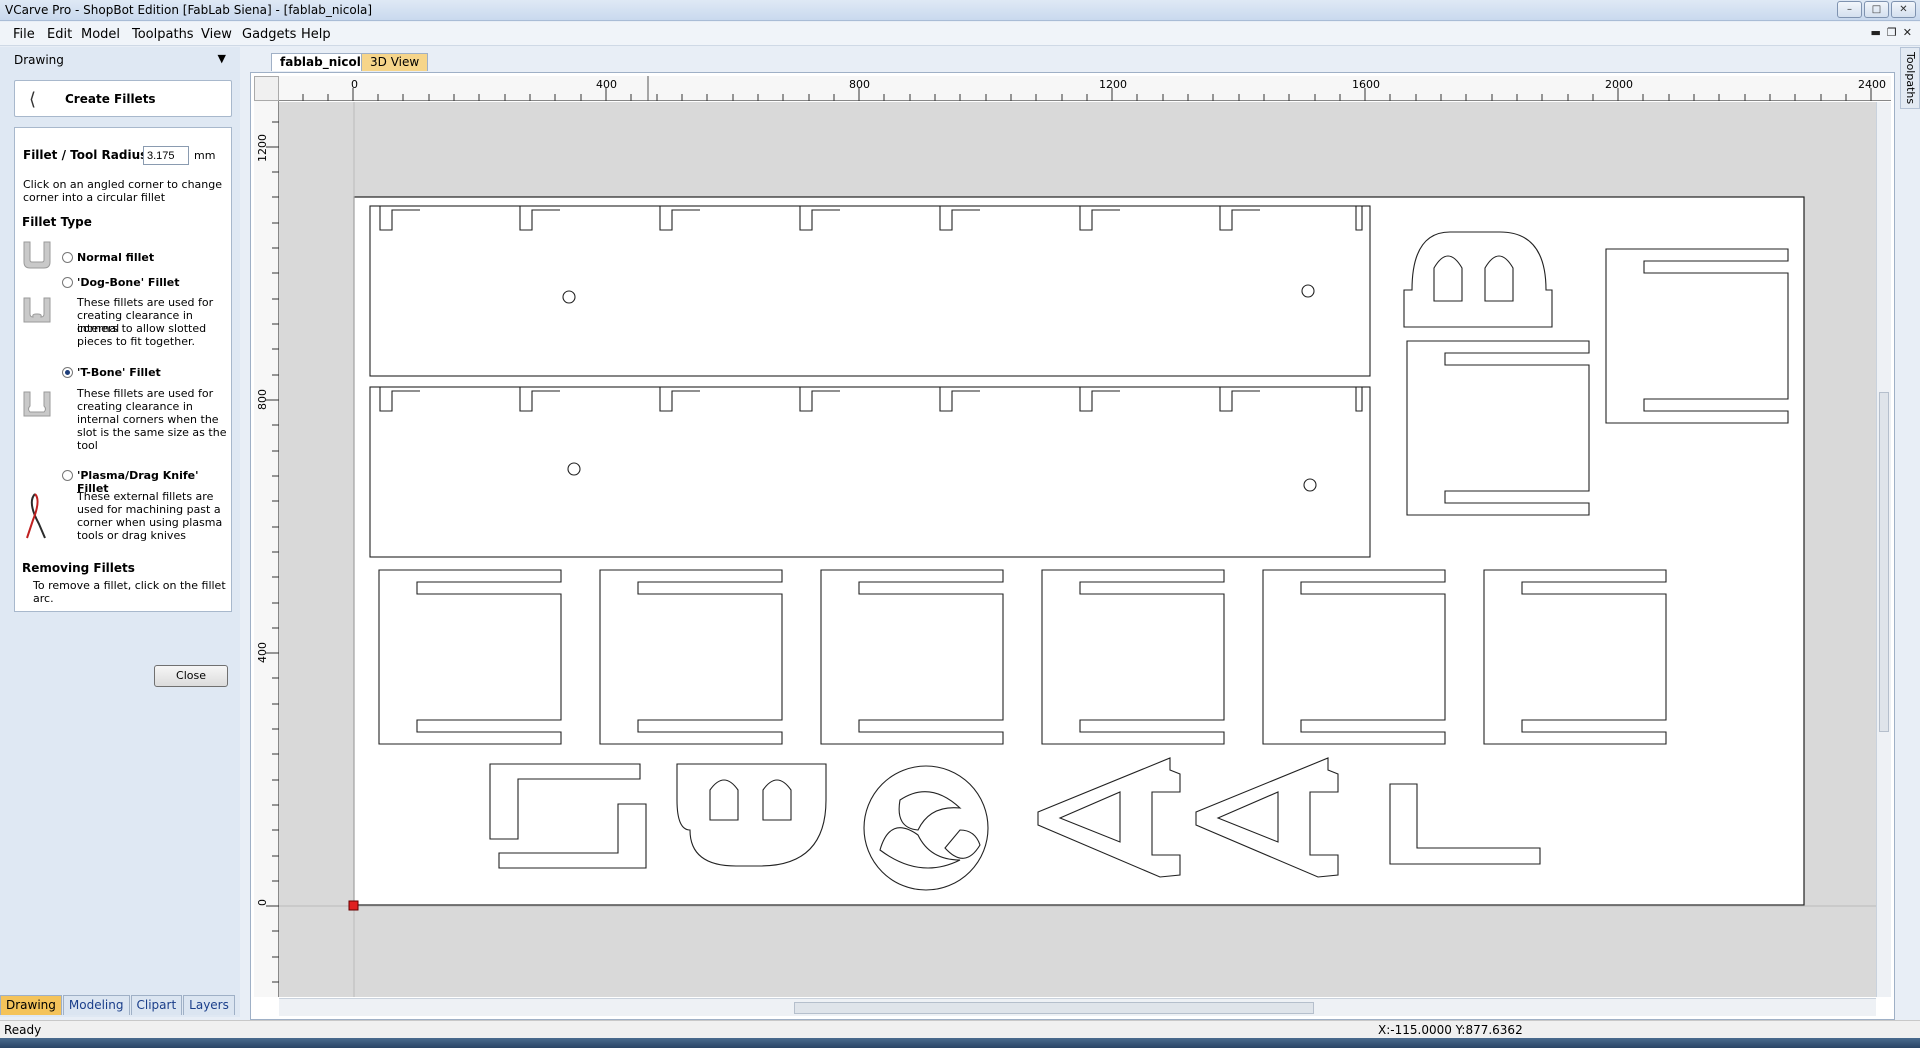 This screenshot has width=1920, height=1048. Describe the element at coordinates (960, 1043) in the screenshot. I see `os-taskbar` at that location.